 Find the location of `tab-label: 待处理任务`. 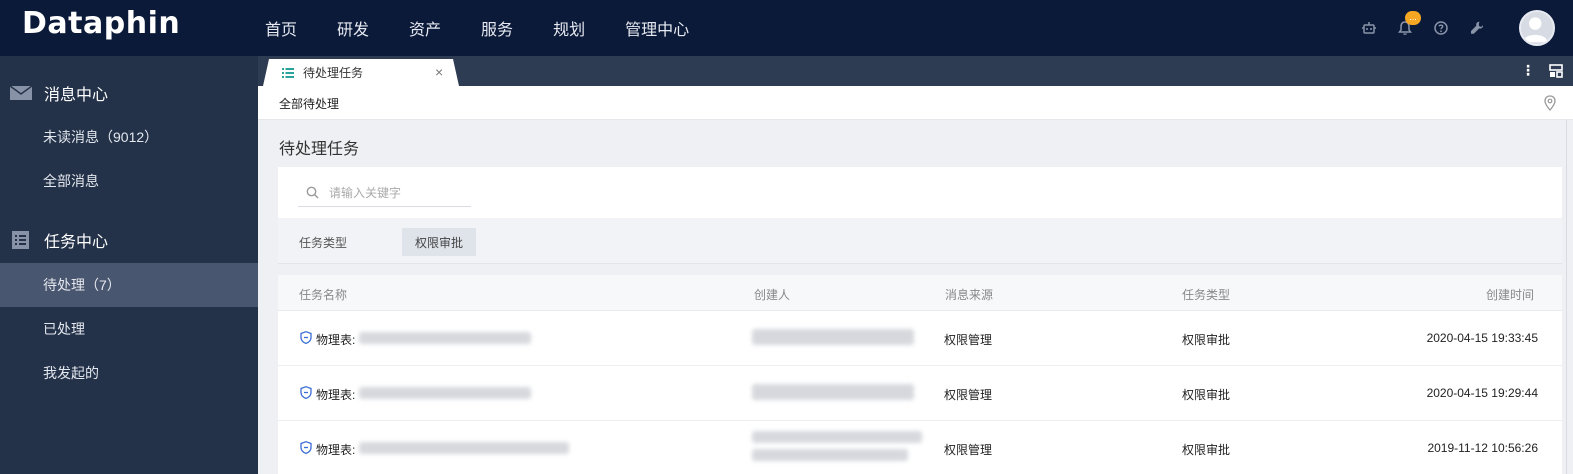

tab-label: 待处理任务 is located at coordinates (333, 73).